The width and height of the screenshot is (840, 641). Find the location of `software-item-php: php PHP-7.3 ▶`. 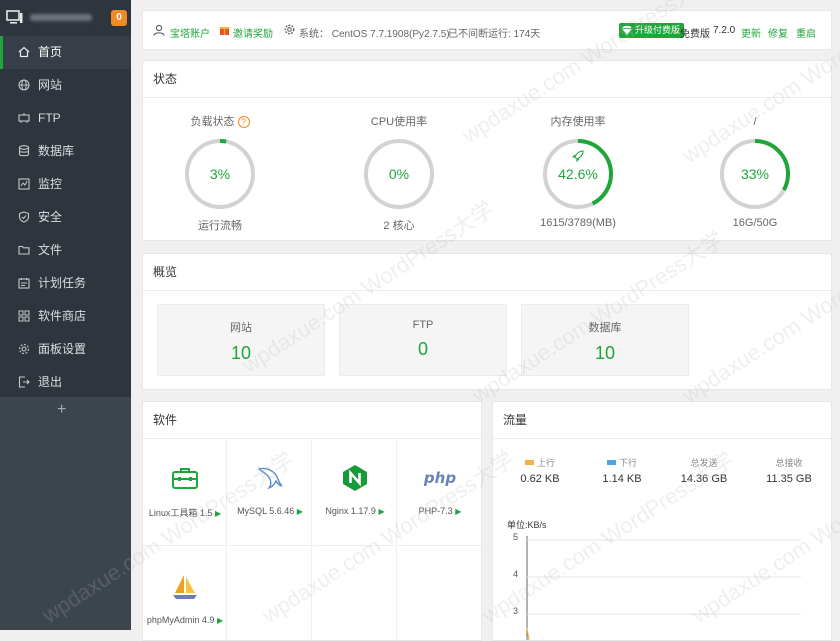

software-item-php: php PHP-7.3 ▶ is located at coordinates (439, 492).